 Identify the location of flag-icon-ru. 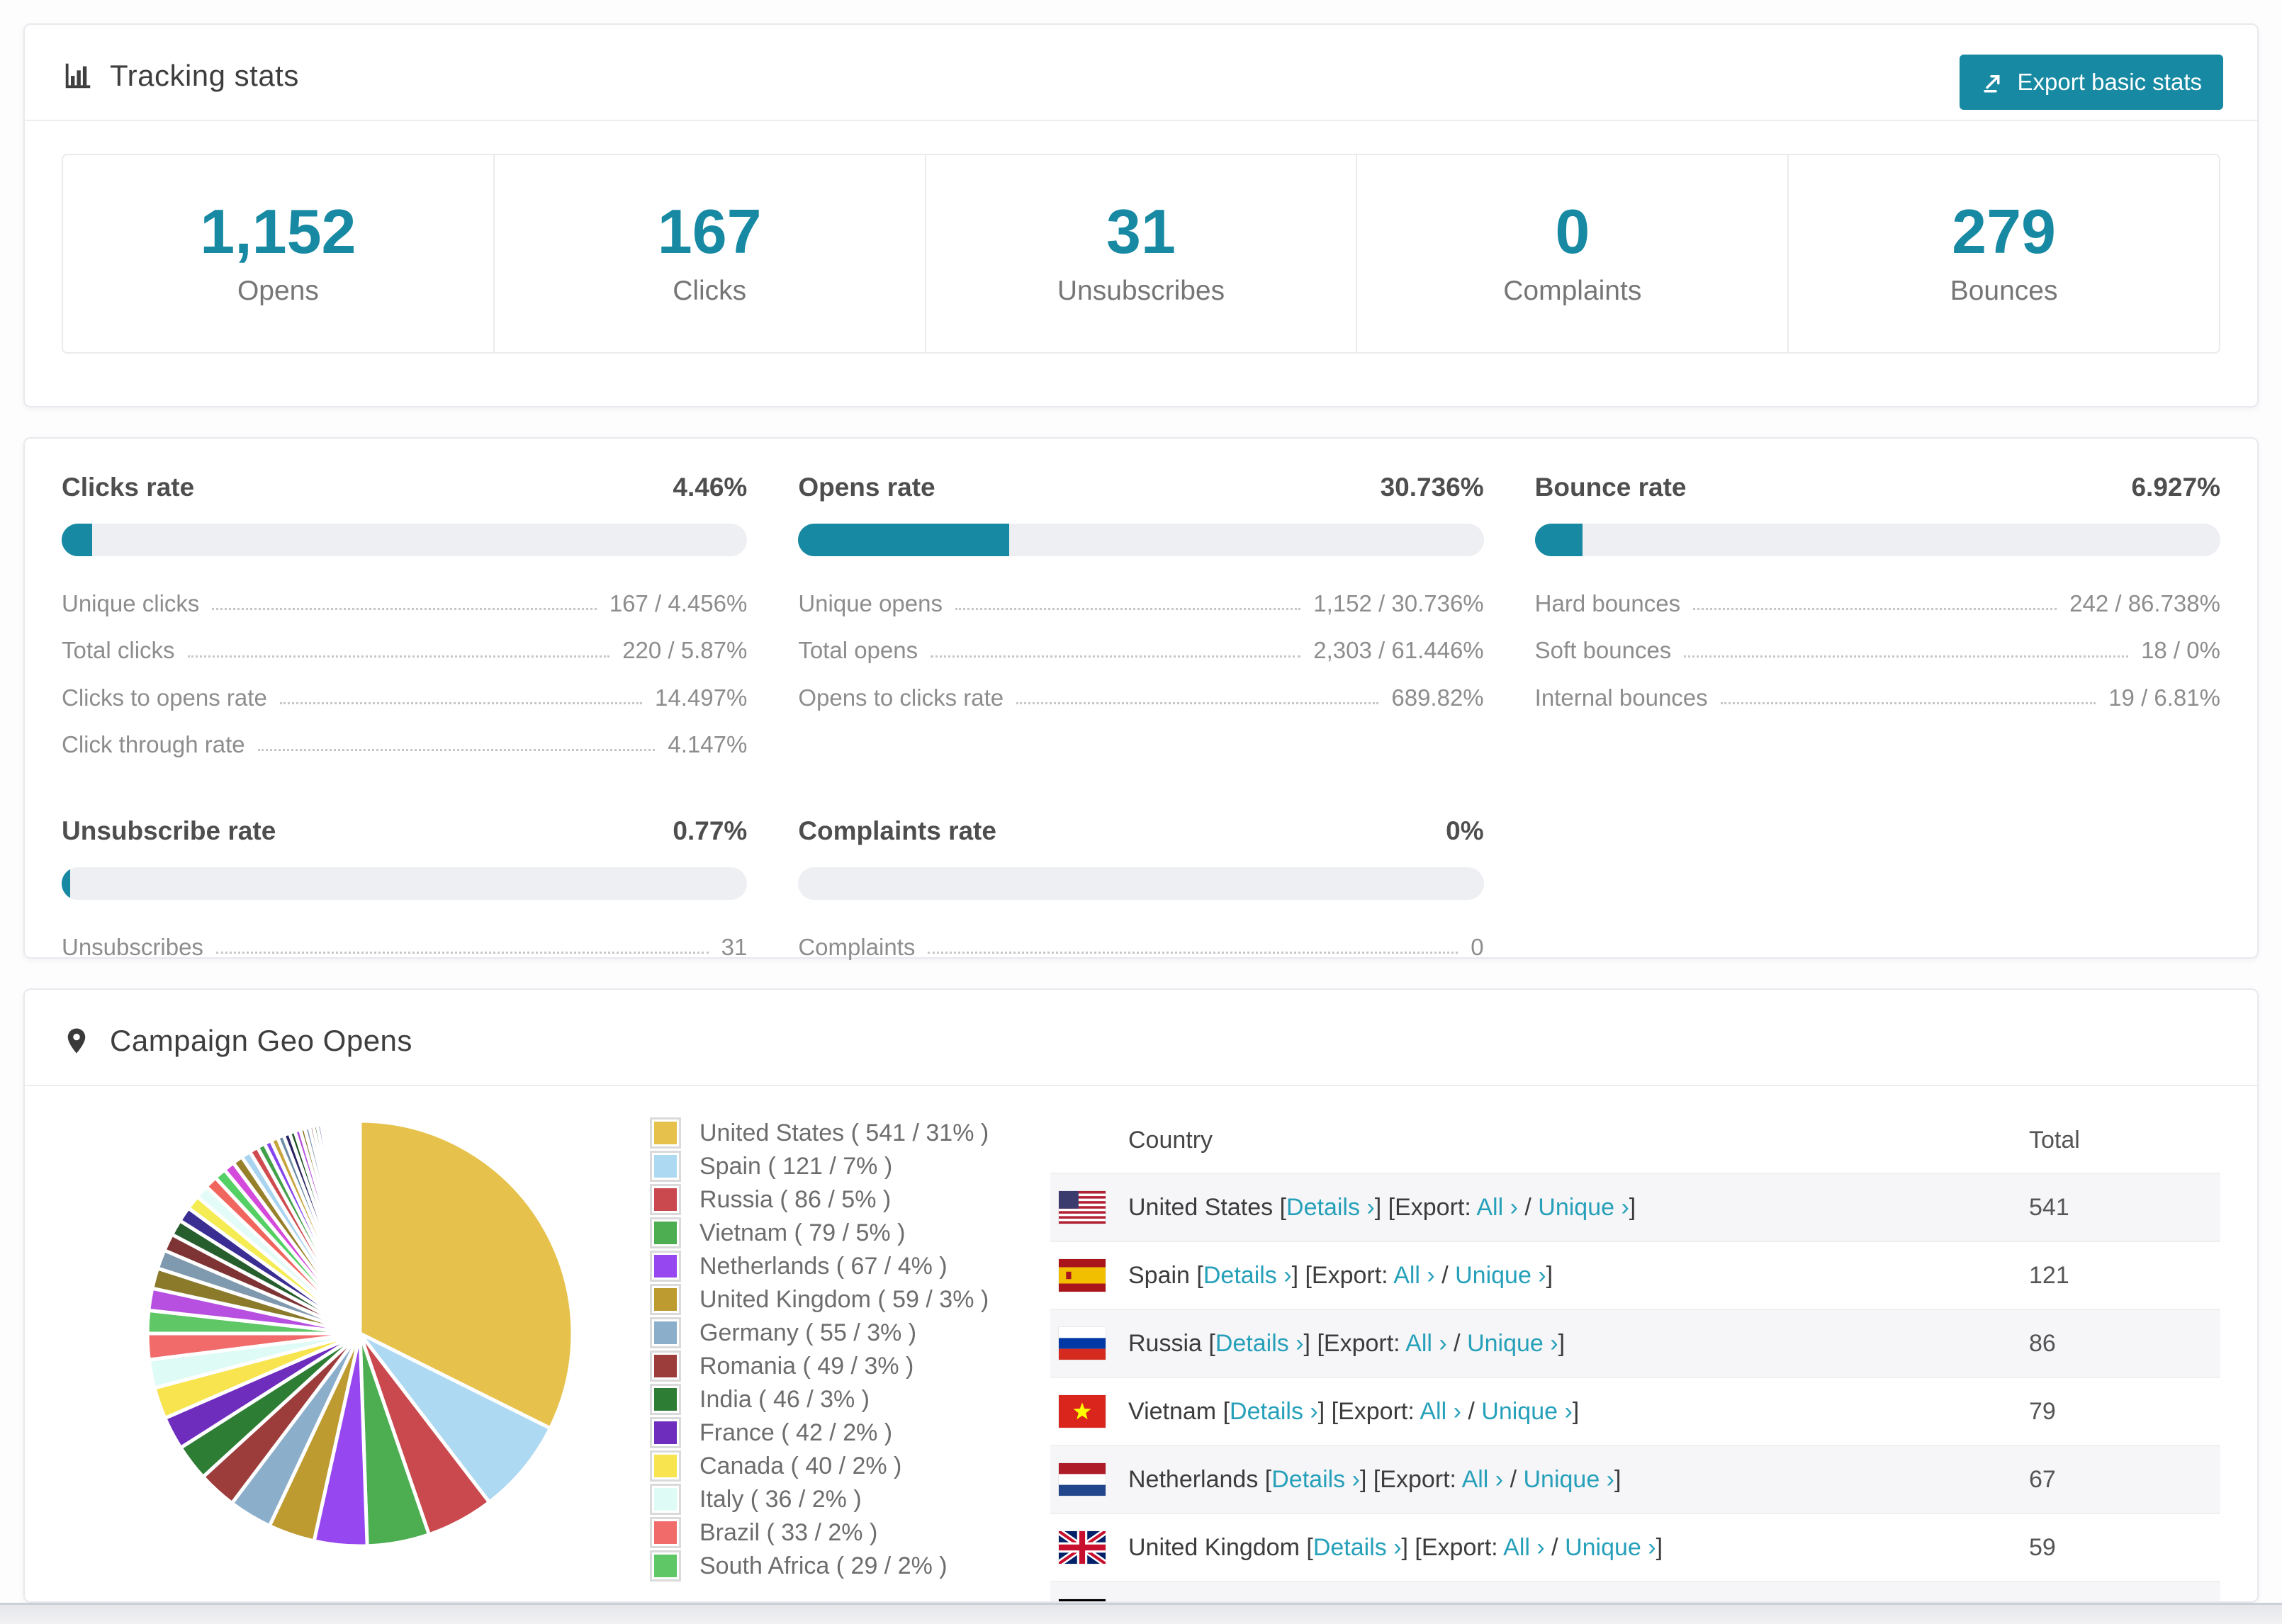
(1083, 1343).